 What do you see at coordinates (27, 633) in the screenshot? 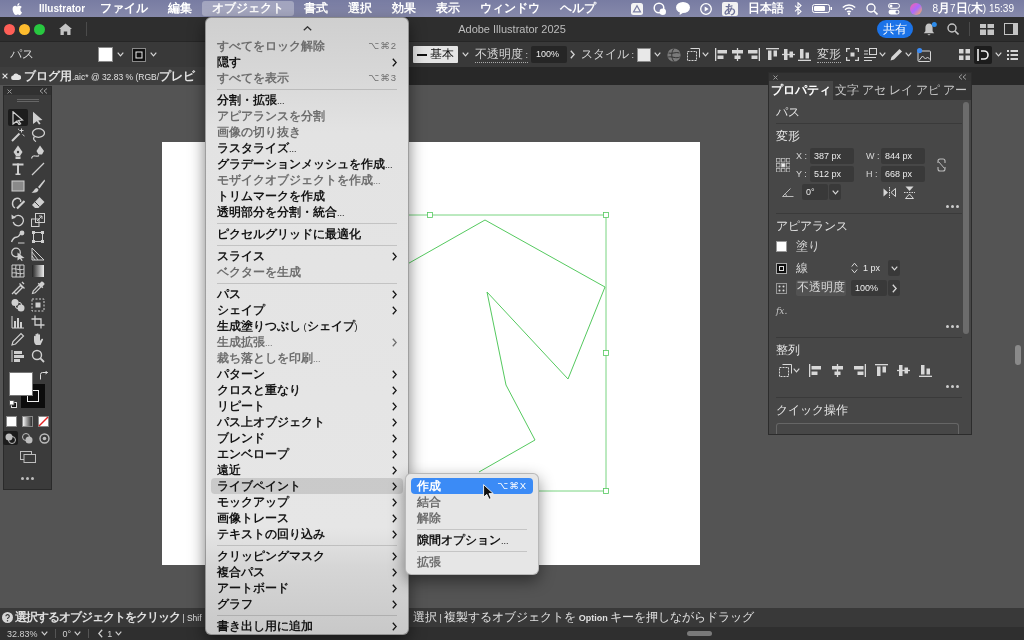
I see `zoom-dropdown: 32.83%` at bounding box center [27, 633].